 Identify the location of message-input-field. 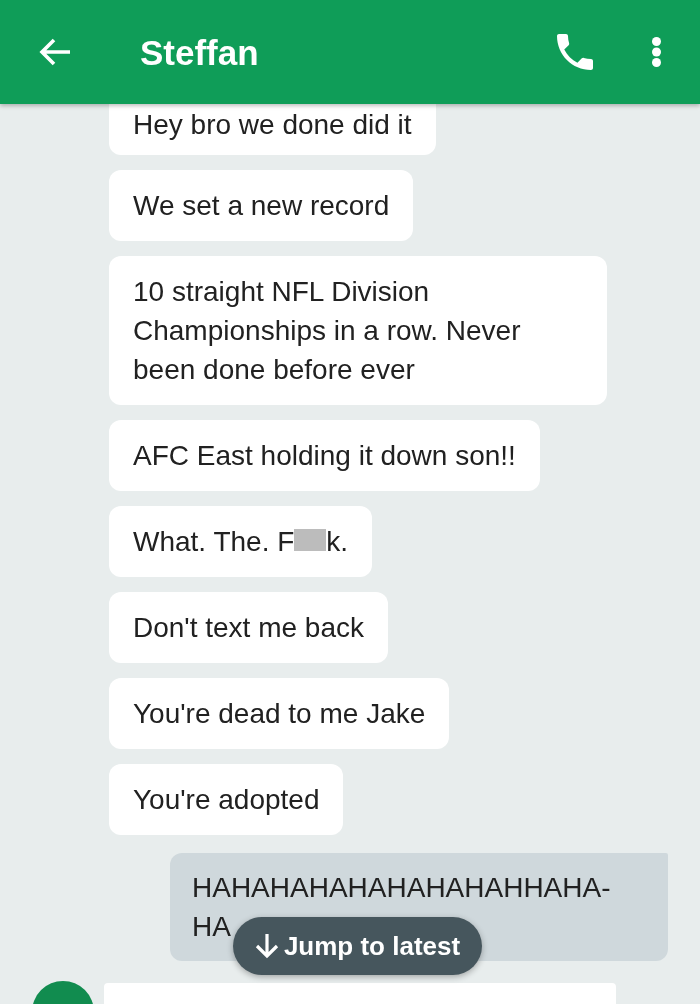
(360, 993).